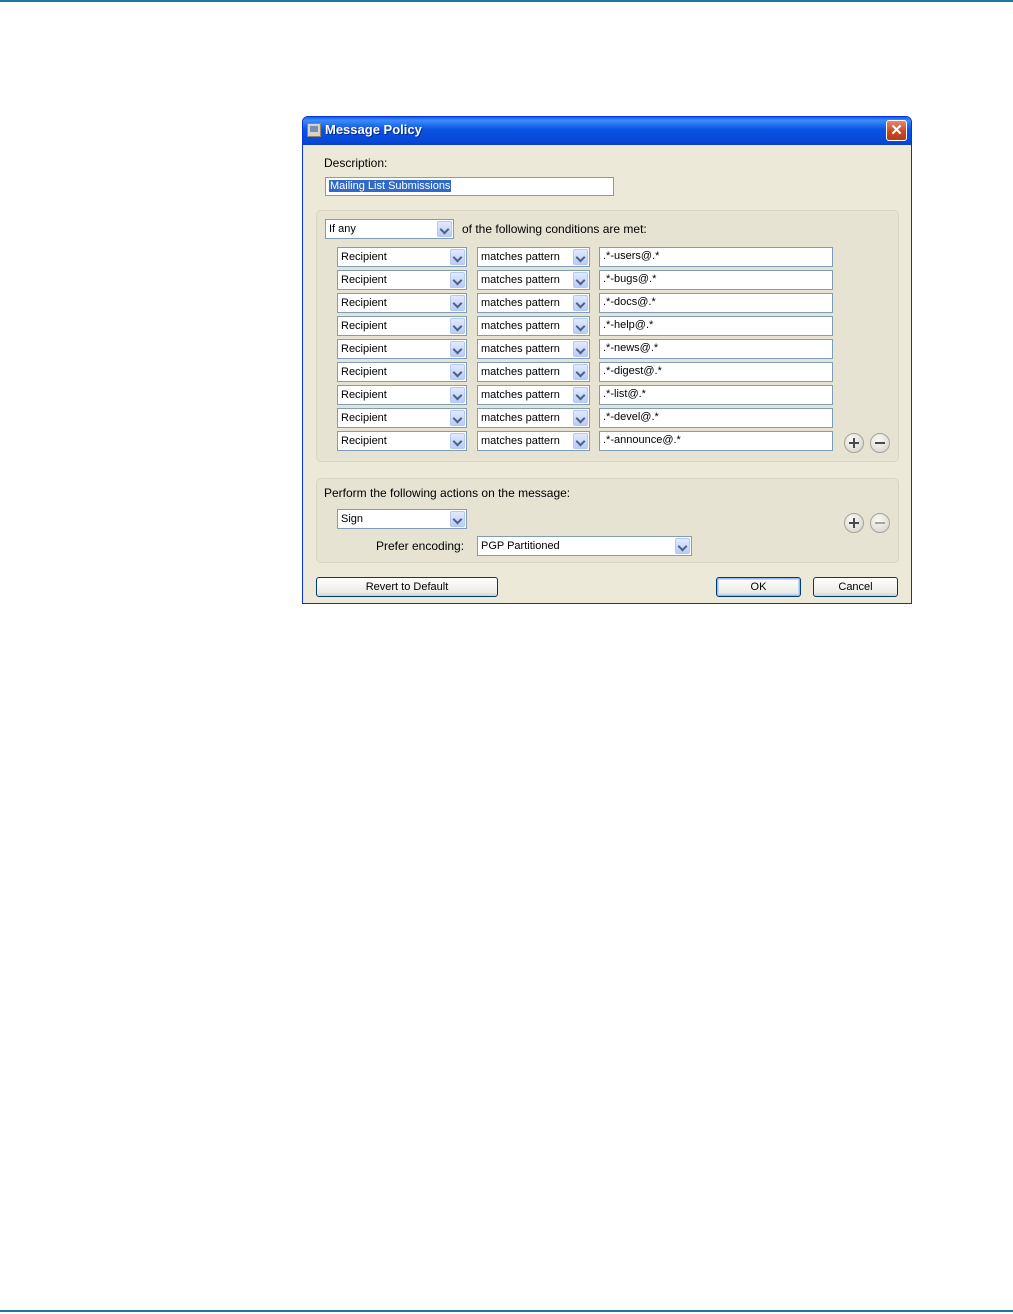  Describe the element at coordinates (631, 348) in the screenshot. I see `condition-pattern-value: .*-news@.*` at that location.